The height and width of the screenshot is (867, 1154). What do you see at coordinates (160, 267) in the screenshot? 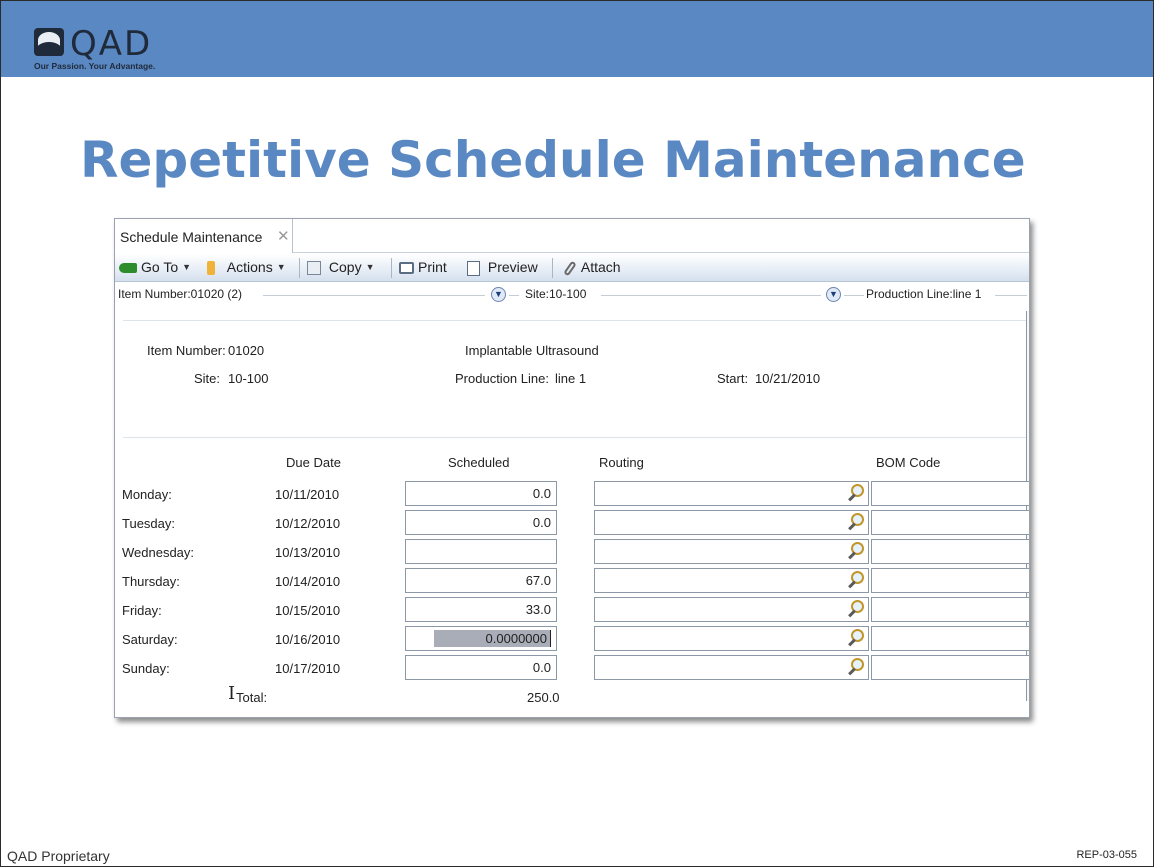
I see `goto-label: Go To` at bounding box center [160, 267].